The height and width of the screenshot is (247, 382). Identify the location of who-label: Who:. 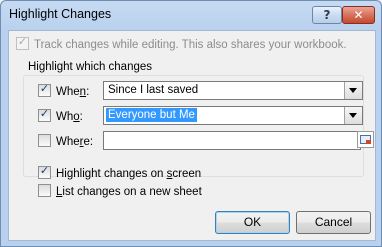
(69, 117).